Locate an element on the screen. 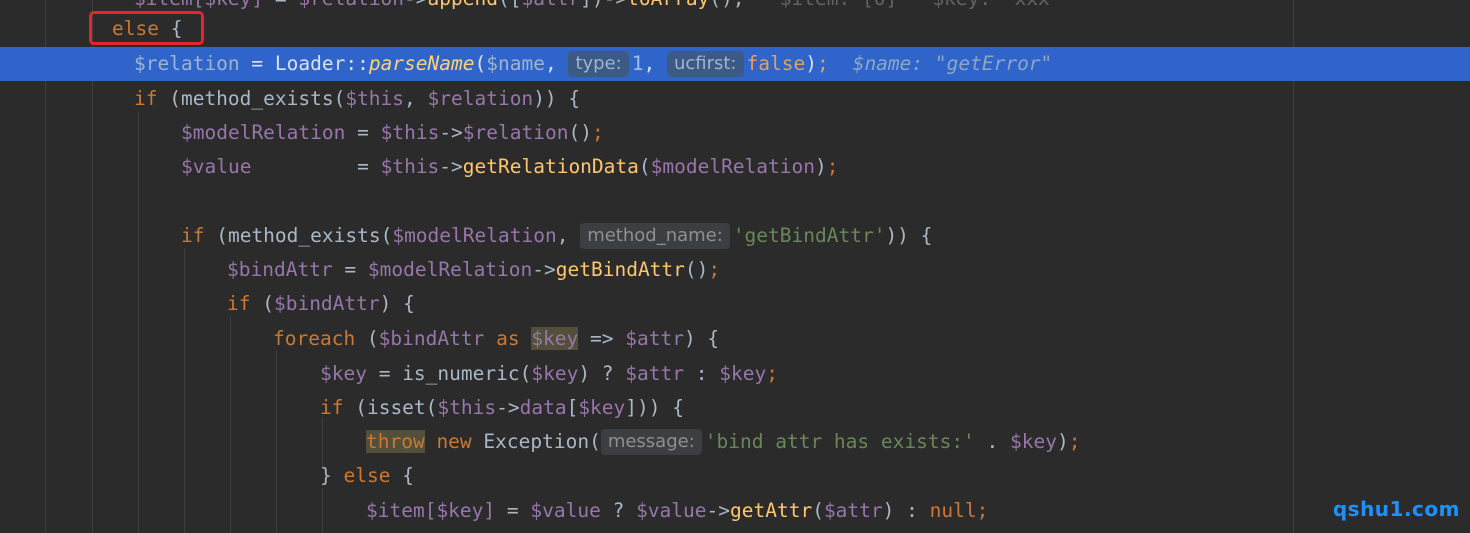 Image resolution: width=1470 pixels, height=533 pixels. code-line: if ($bindAttr) { is located at coordinates (735, 304).